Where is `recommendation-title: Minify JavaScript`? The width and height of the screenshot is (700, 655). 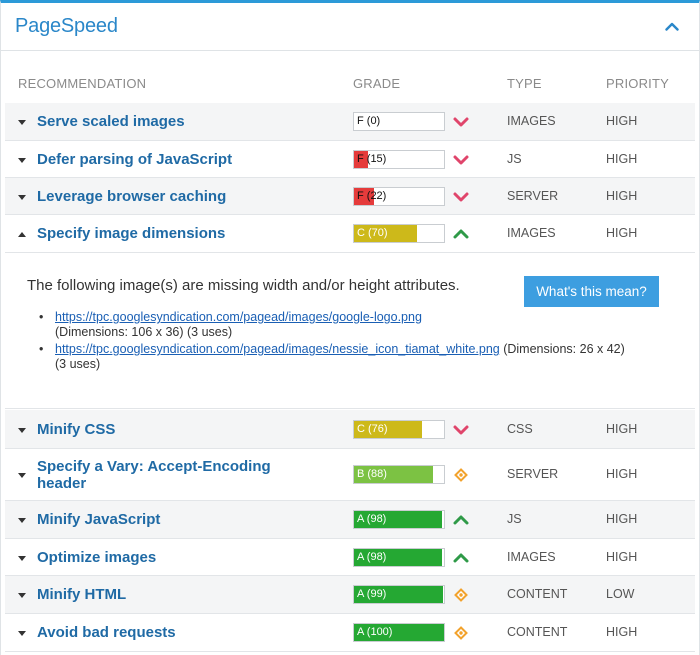 recommendation-title: Minify JavaScript is located at coordinates (167, 519).